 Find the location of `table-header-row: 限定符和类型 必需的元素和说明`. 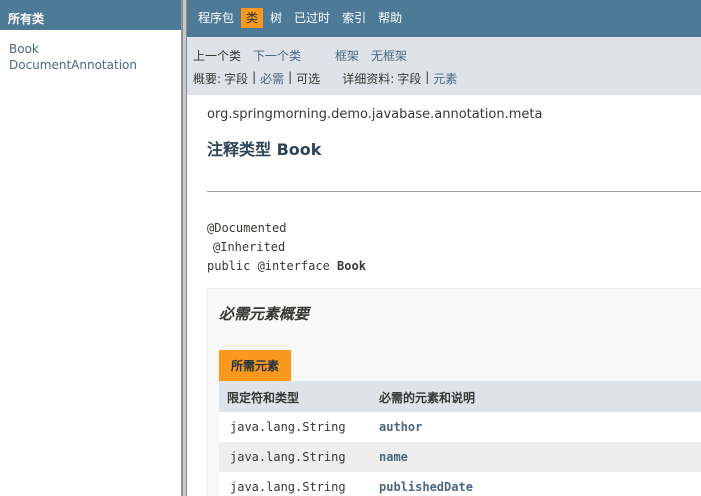

table-header-row: 限定符和类型 必需的元素和说明 is located at coordinates (460, 396).